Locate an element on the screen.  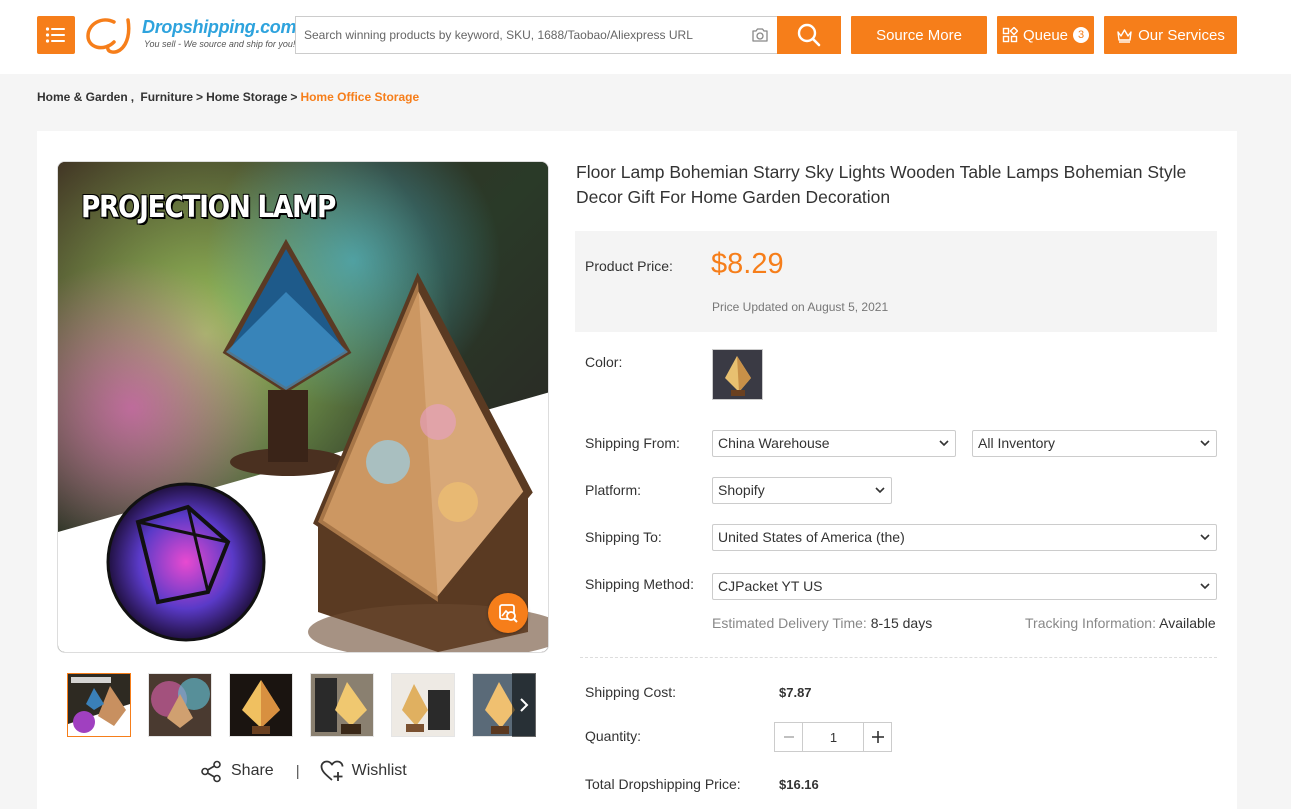
menu-button is located at coordinates (56, 35).